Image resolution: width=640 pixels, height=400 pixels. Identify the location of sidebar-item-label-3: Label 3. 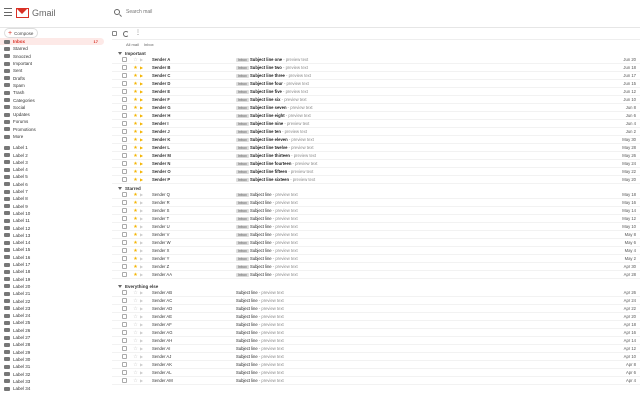
(52, 162).